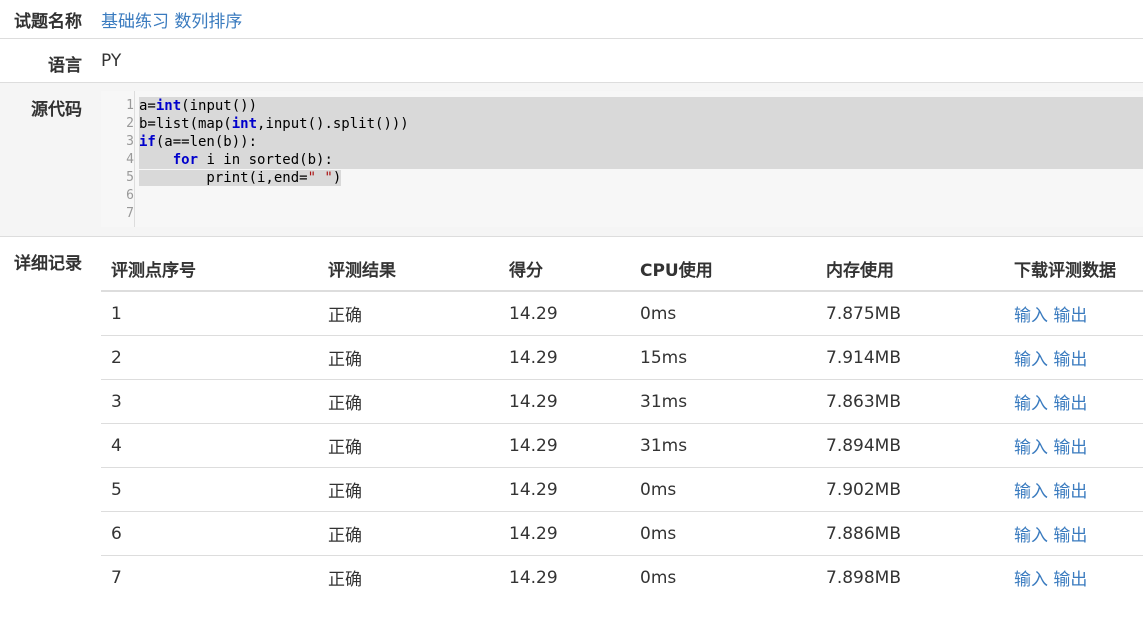 Image resolution: width=1143 pixels, height=629 pixels. Describe the element at coordinates (130, 123) in the screenshot. I see `line-number: 2` at that location.